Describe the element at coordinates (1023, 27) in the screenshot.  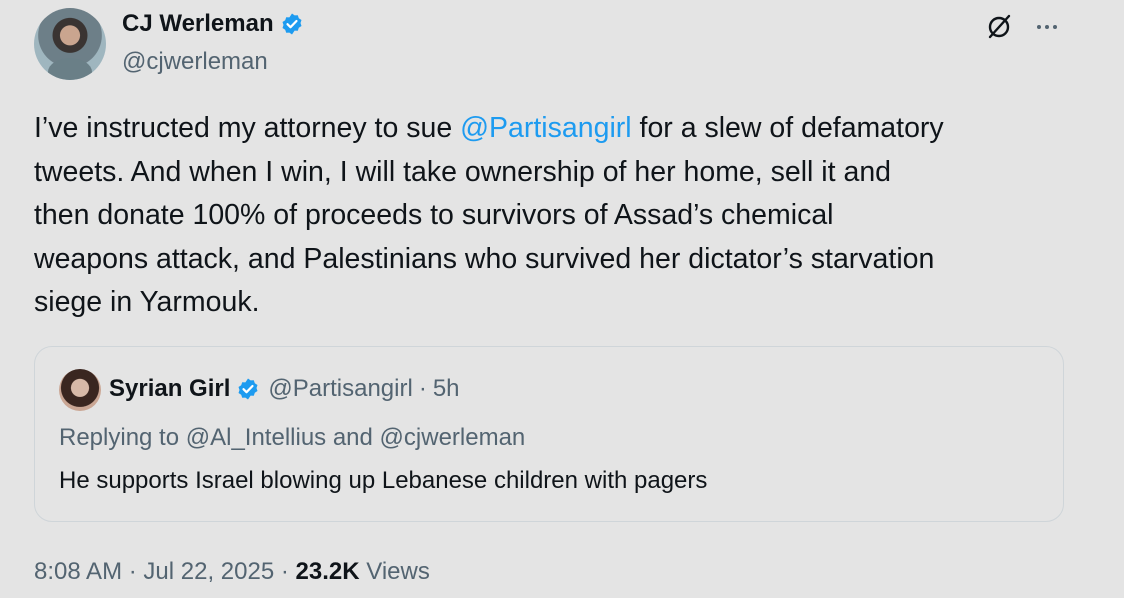
I see `tweet-actions-top` at that location.